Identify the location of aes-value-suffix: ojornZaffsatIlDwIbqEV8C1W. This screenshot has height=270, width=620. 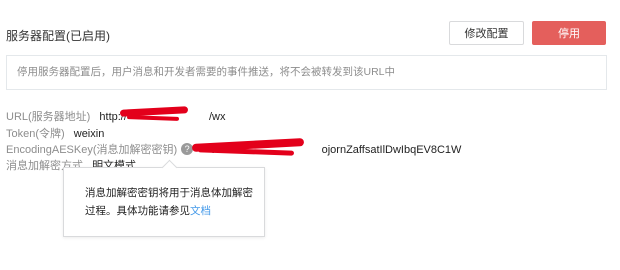
(391, 150).